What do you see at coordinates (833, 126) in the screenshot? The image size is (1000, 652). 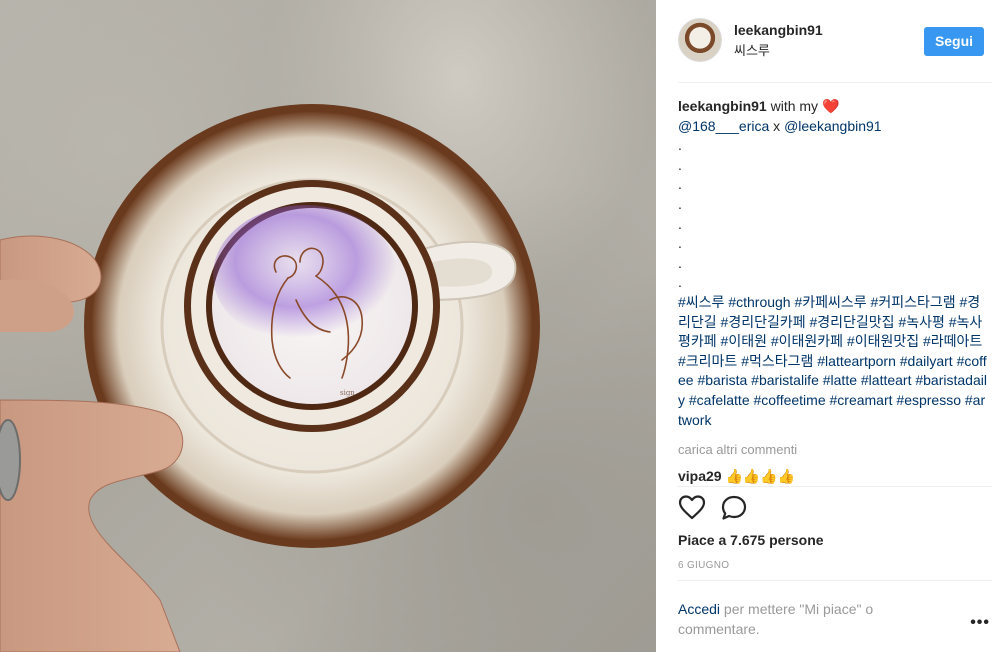 I see `mention-link: @leekangbin91` at bounding box center [833, 126].